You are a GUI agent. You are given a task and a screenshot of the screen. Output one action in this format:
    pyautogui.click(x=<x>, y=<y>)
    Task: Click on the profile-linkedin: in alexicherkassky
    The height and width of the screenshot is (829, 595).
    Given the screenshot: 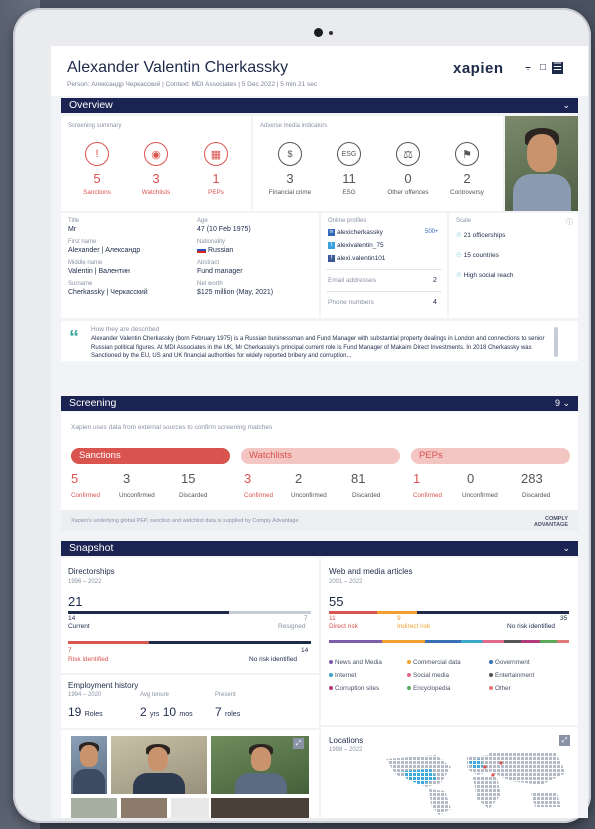 What is the action you would take?
    pyautogui.click(x=355, y=232)
    